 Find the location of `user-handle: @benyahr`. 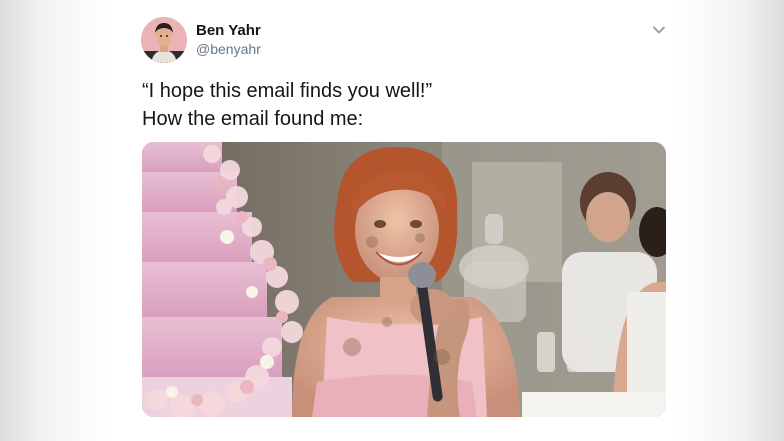

user-handle: @benyahr is located at coordinates (228, 49).